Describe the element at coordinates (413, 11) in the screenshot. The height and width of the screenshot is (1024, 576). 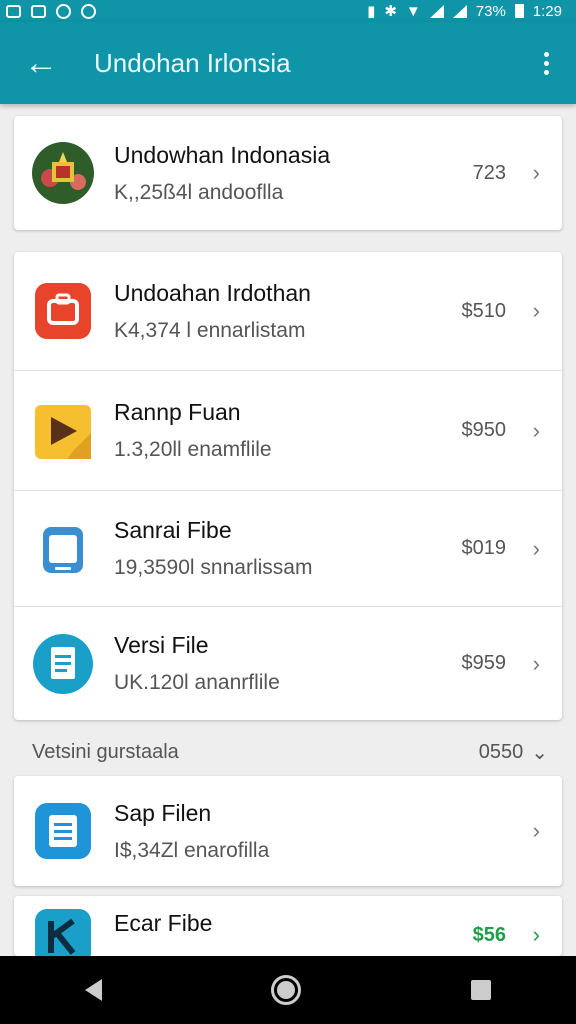
I see `wifi-icon: ▼` at that location.